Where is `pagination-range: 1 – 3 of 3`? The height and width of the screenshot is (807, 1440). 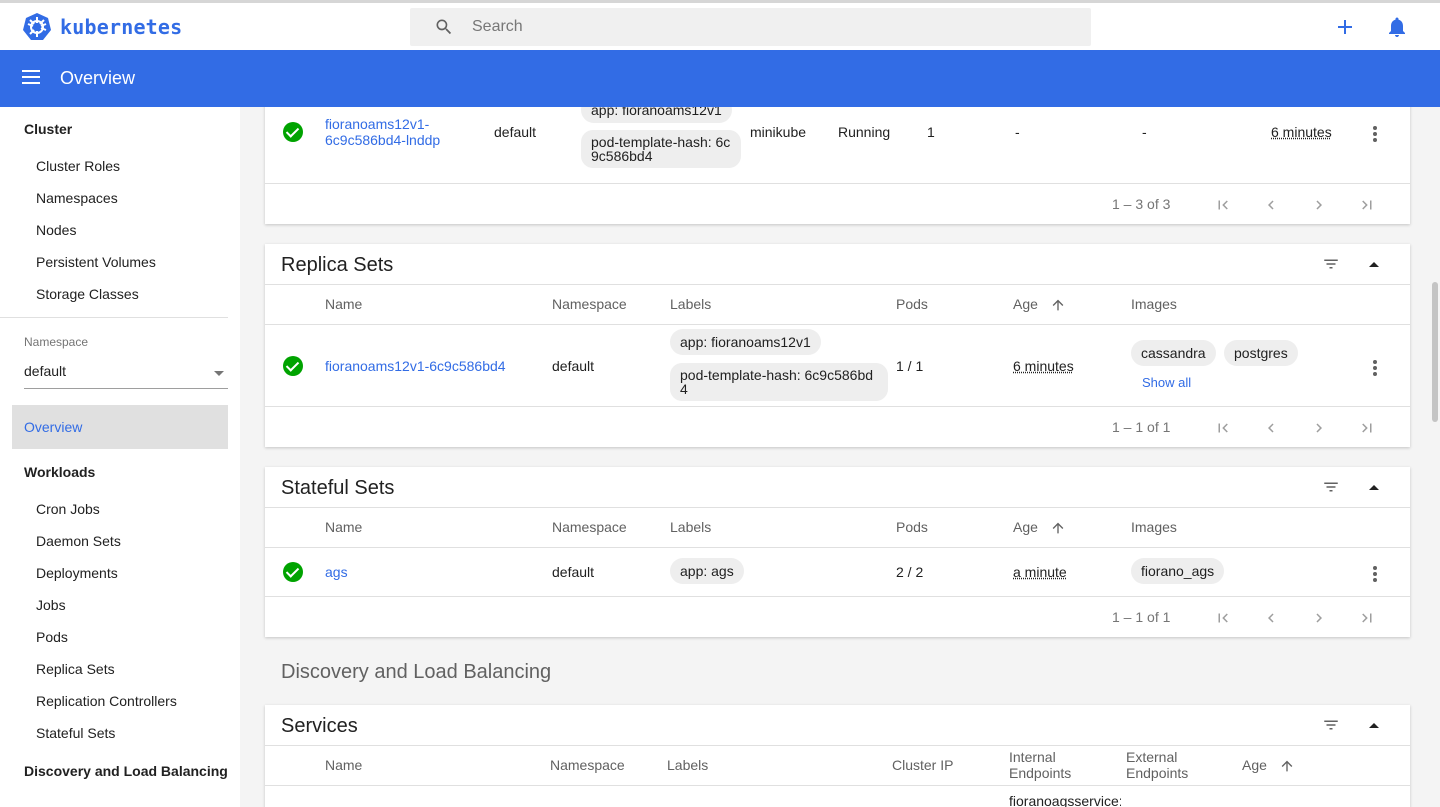 pagination-range: 1 – 3 of 3 is located at coordinates (1141, 204).